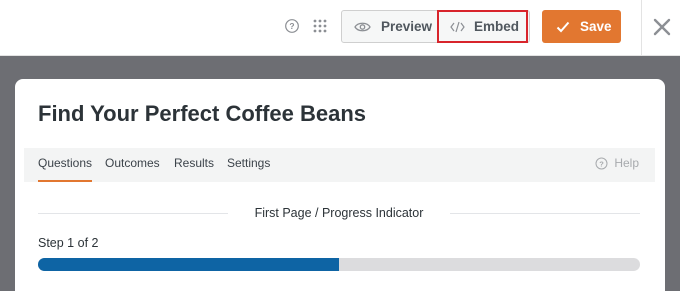 This screenshot has width=680, height=291. What do you see at coordinates (626, 163) in the screenshot?
I see `help-label: Help` at bounding box center [626, 163].